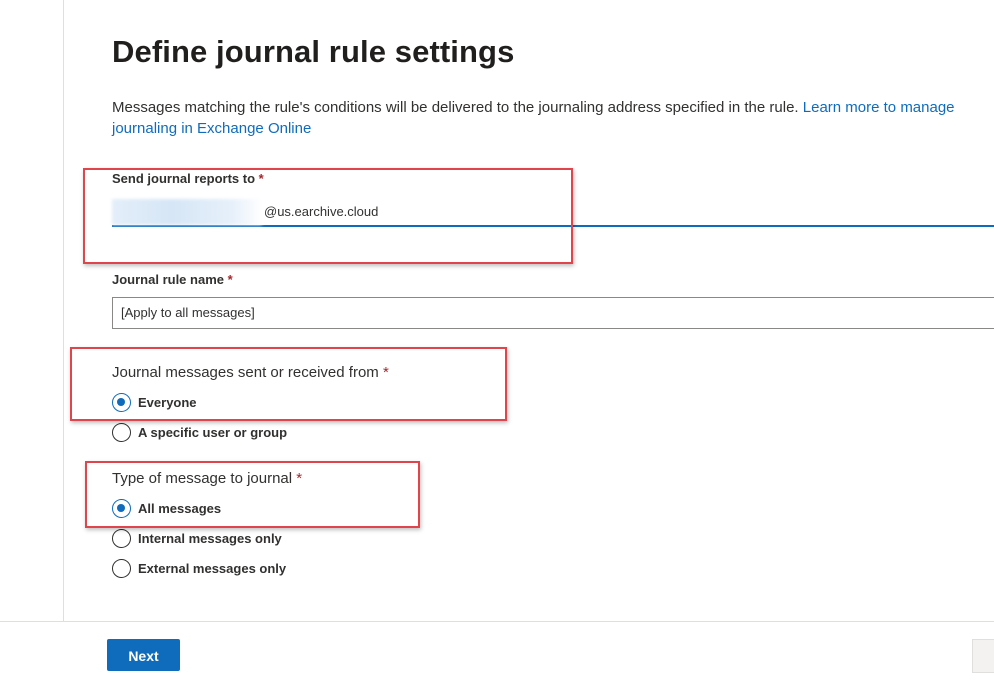 This screenshot has height=680, width=994. I want to click on next-button: Next, so click(143, 655).